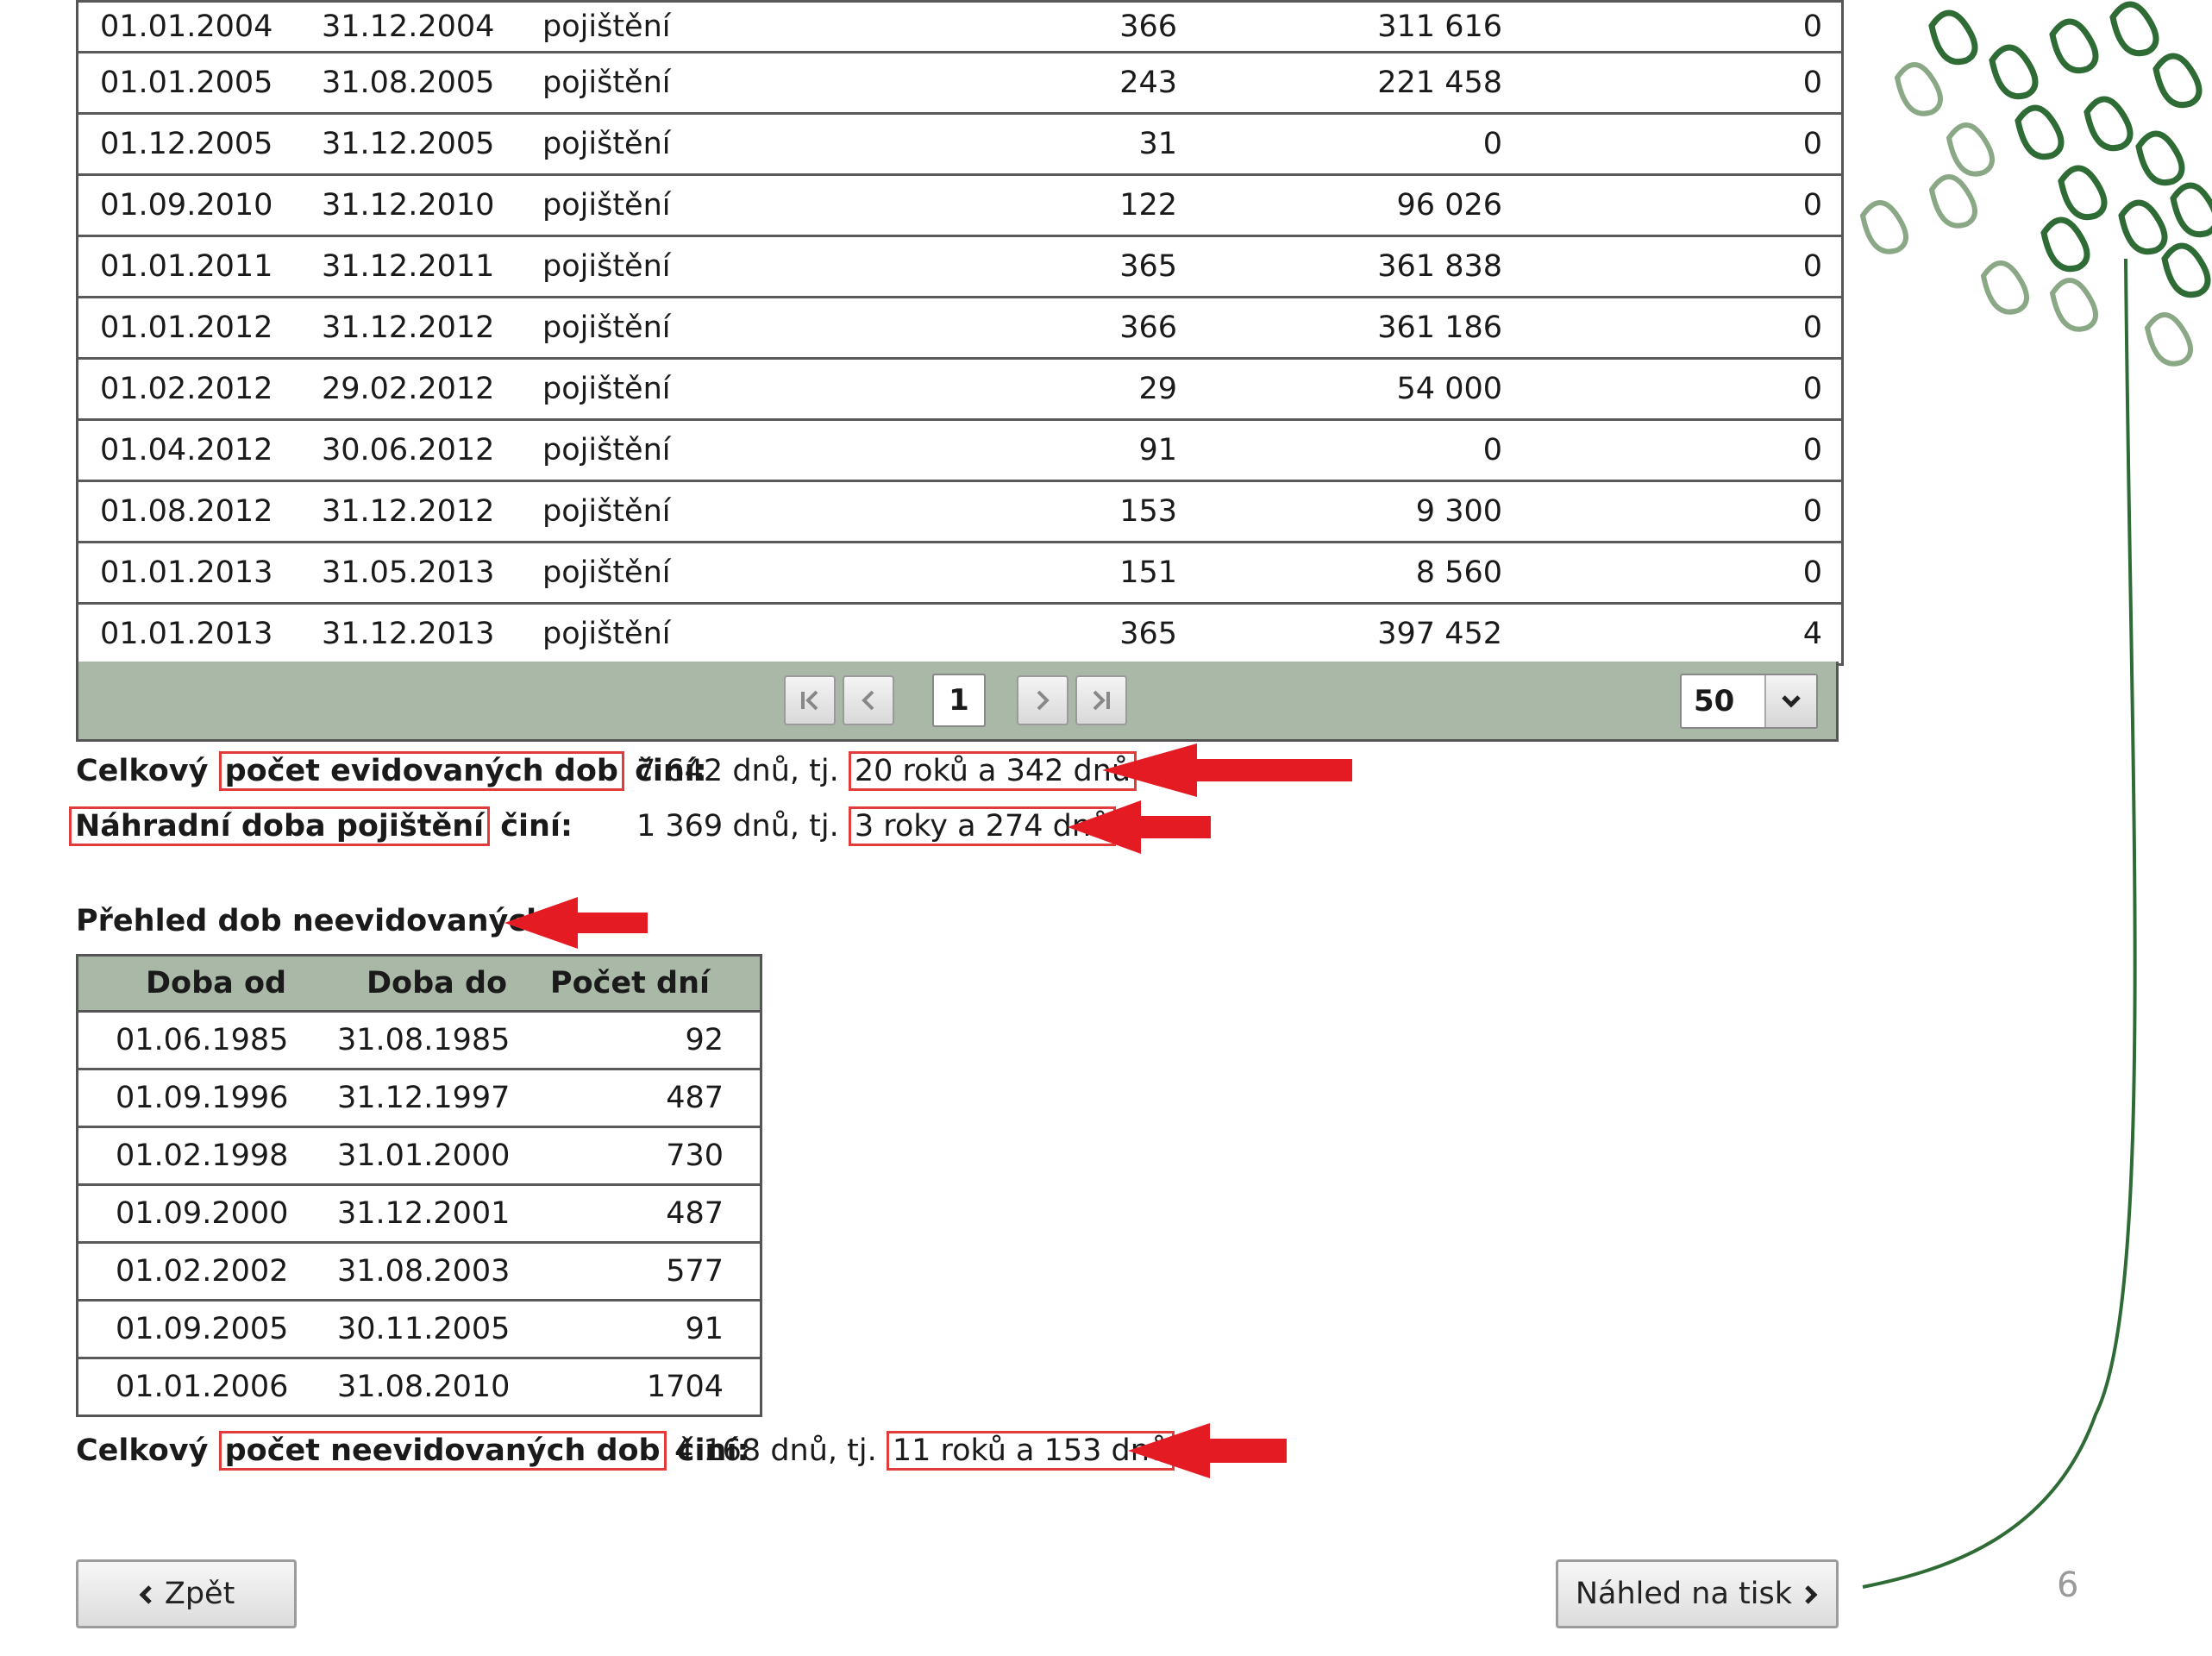 This screenshot has height=1656, width=2212. What do you see at coordinates (1449, 389) in the screenshot?
I see `cell-income: 54 000` at bounding box center [1449, 389].